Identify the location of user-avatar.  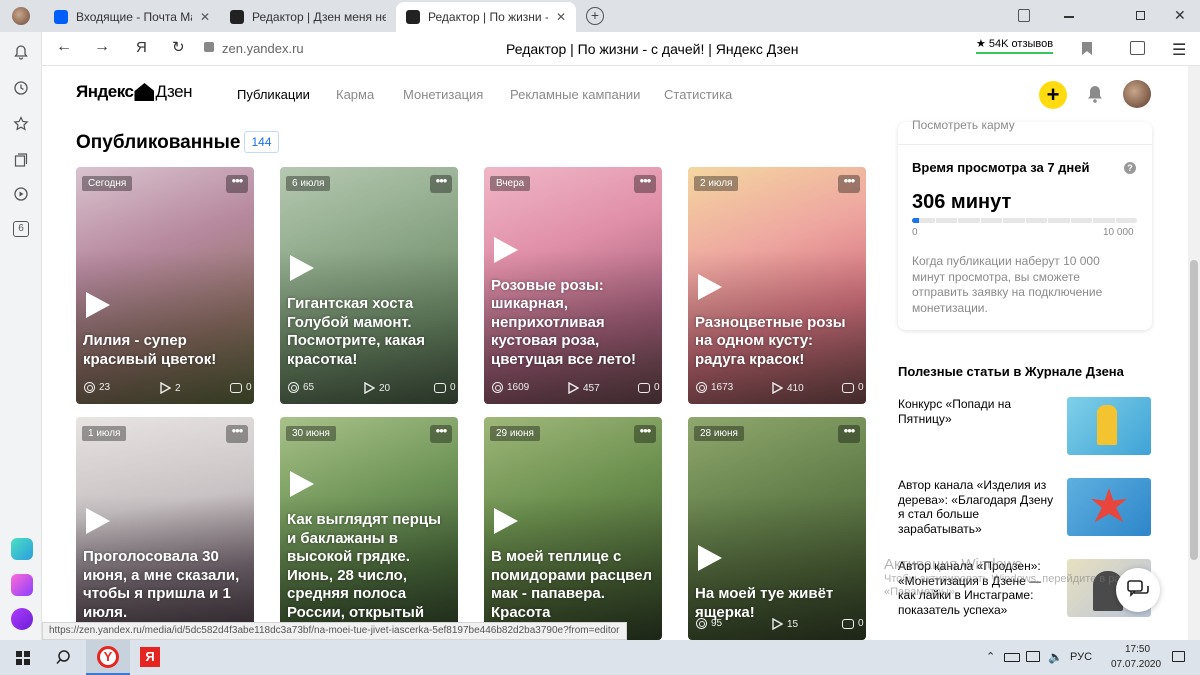
(1137, 94).